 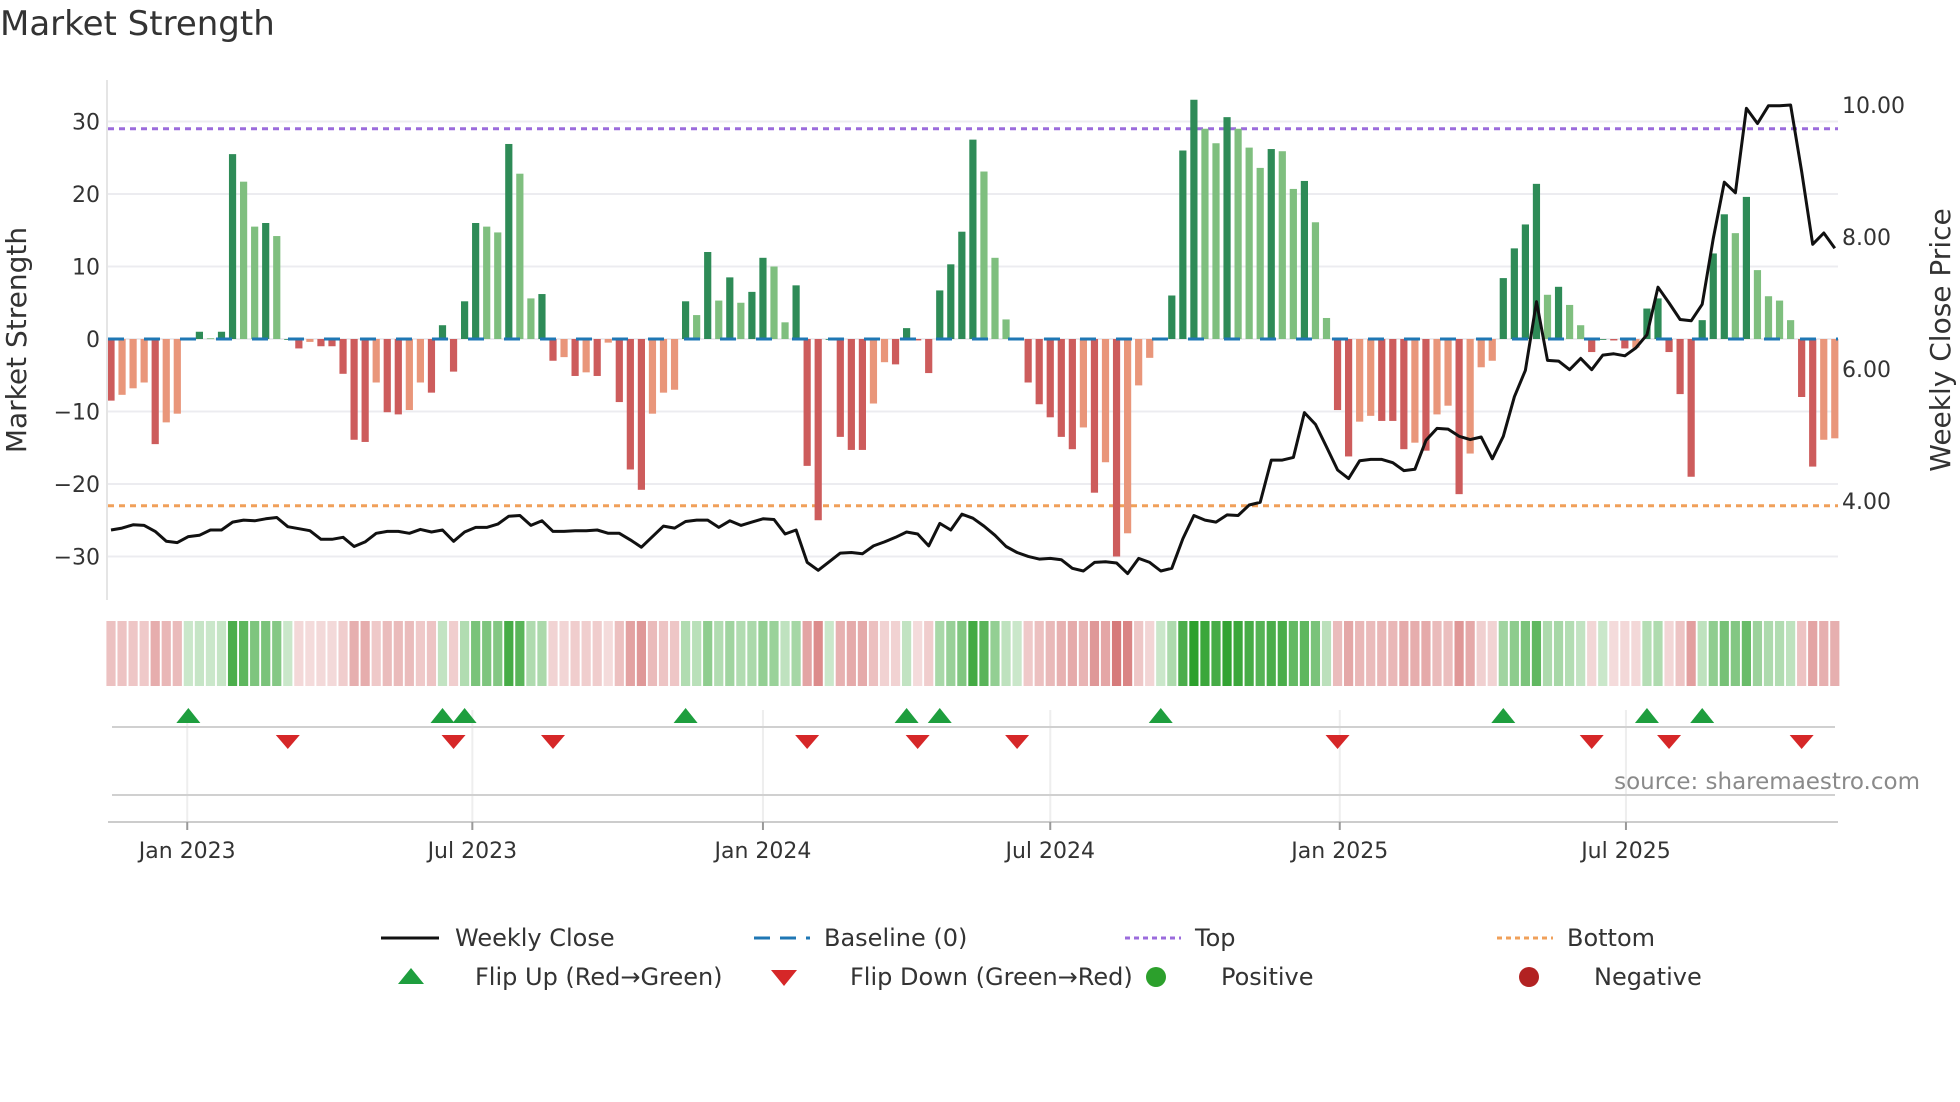 What do you see at coordinates (77, 558) in the screenshot?
I see `y-tick-label: −30` at bounding box center [77, 558].